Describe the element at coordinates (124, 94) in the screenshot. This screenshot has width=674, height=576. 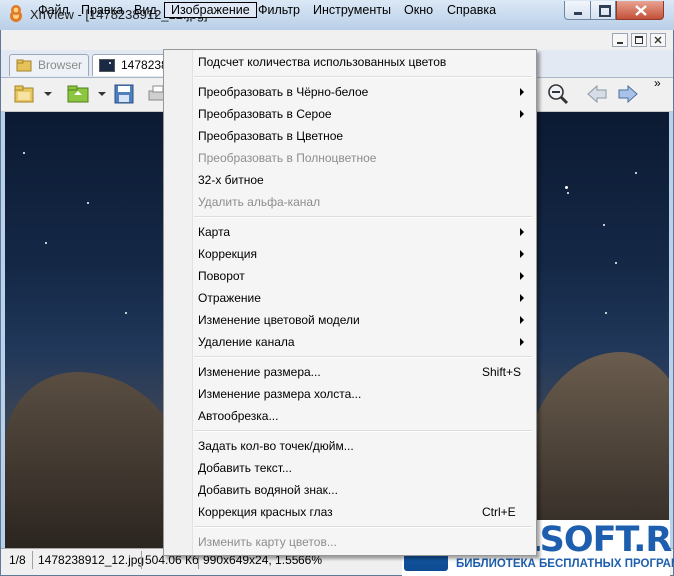
I see `save-icon` at that location.